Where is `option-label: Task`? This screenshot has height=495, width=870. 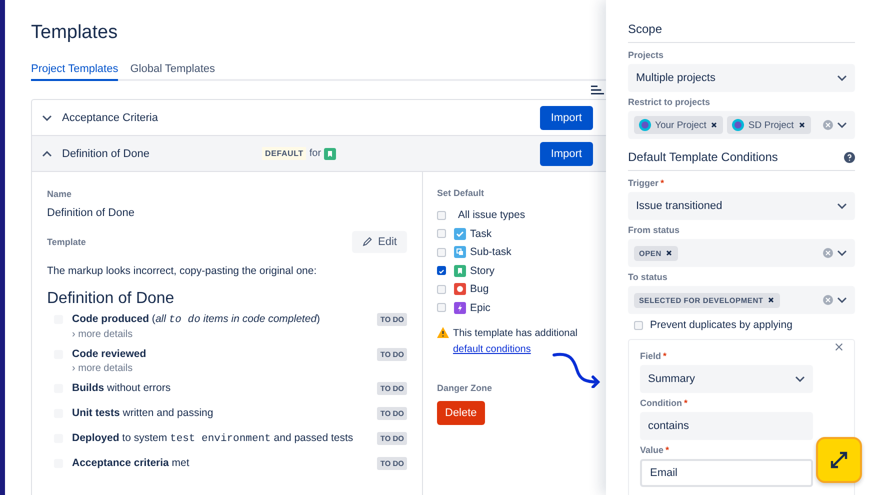
option-label: Task is located at coordinates (481, 234).